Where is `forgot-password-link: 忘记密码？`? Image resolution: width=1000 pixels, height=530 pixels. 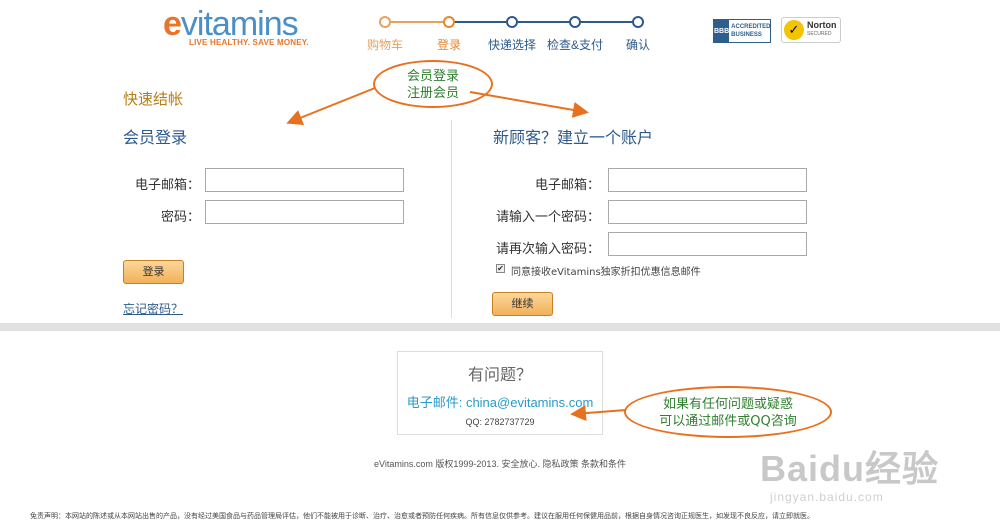 forgot-password-link: 忘记密码？ is located at coordinates (153, 308).